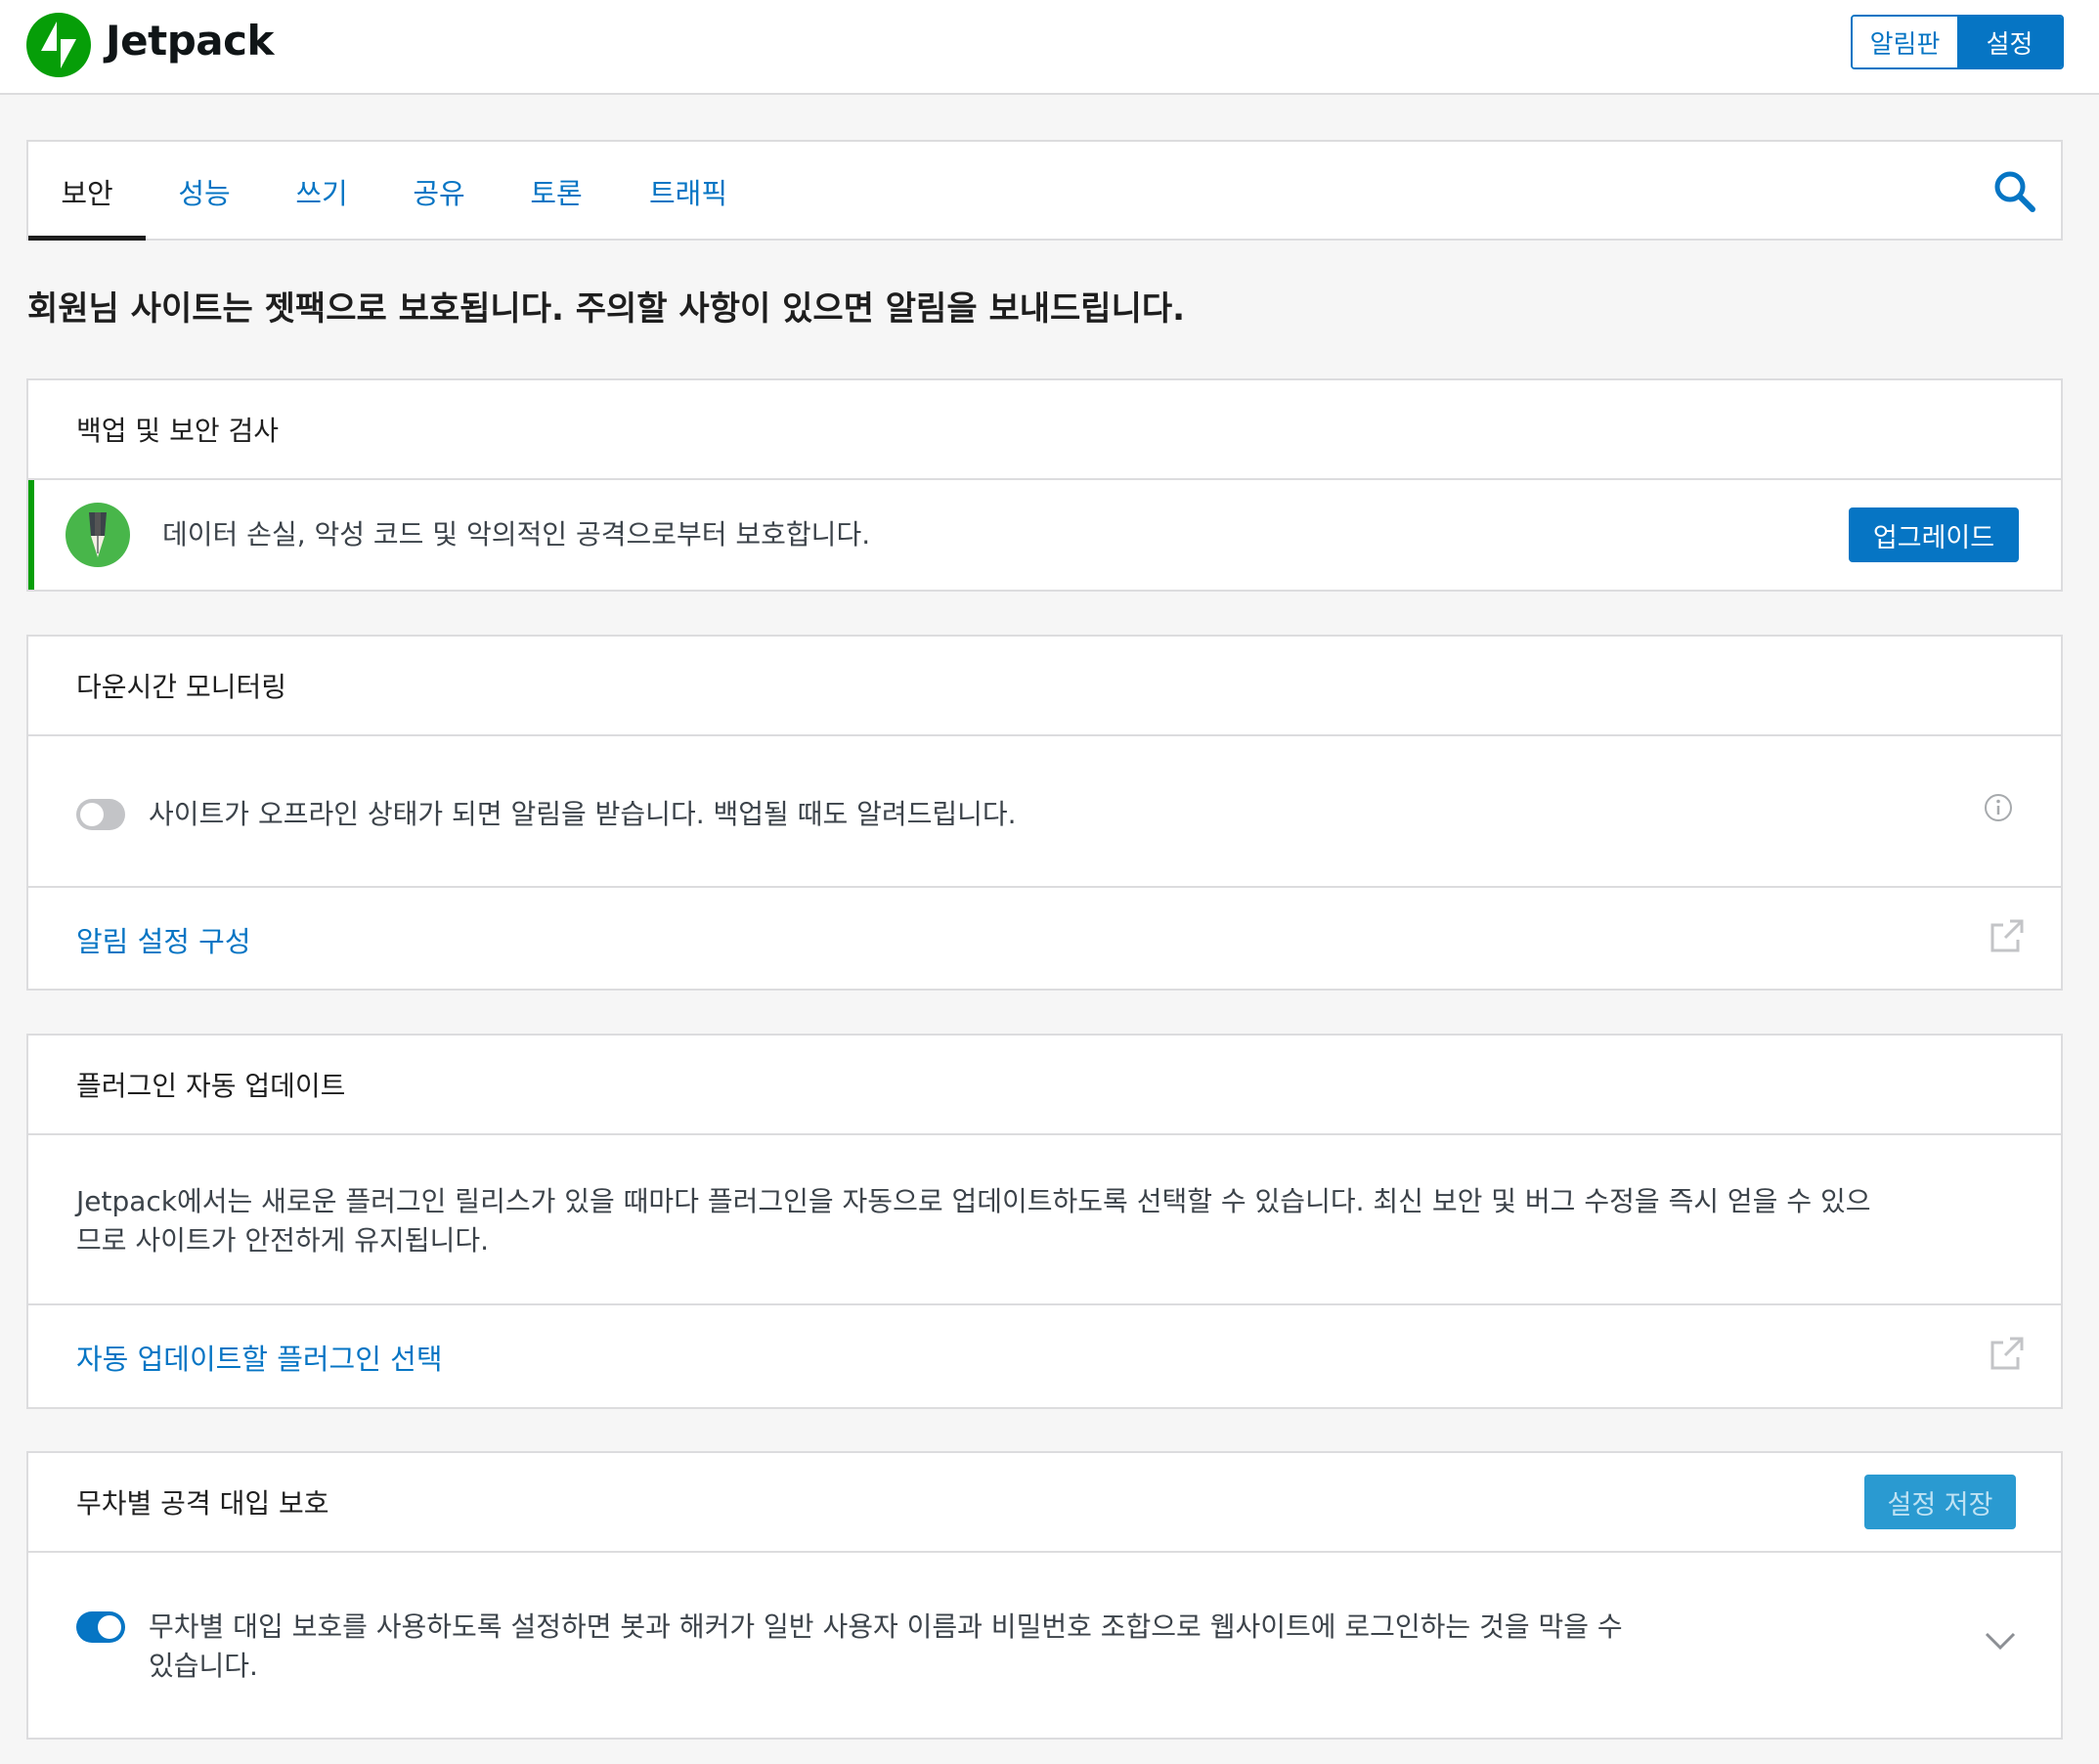 The height and width of the screenshot is (1764, 2099). Describe the element at coordinates (2014, 191) in the screenshot. I see `search-icon` at that location.